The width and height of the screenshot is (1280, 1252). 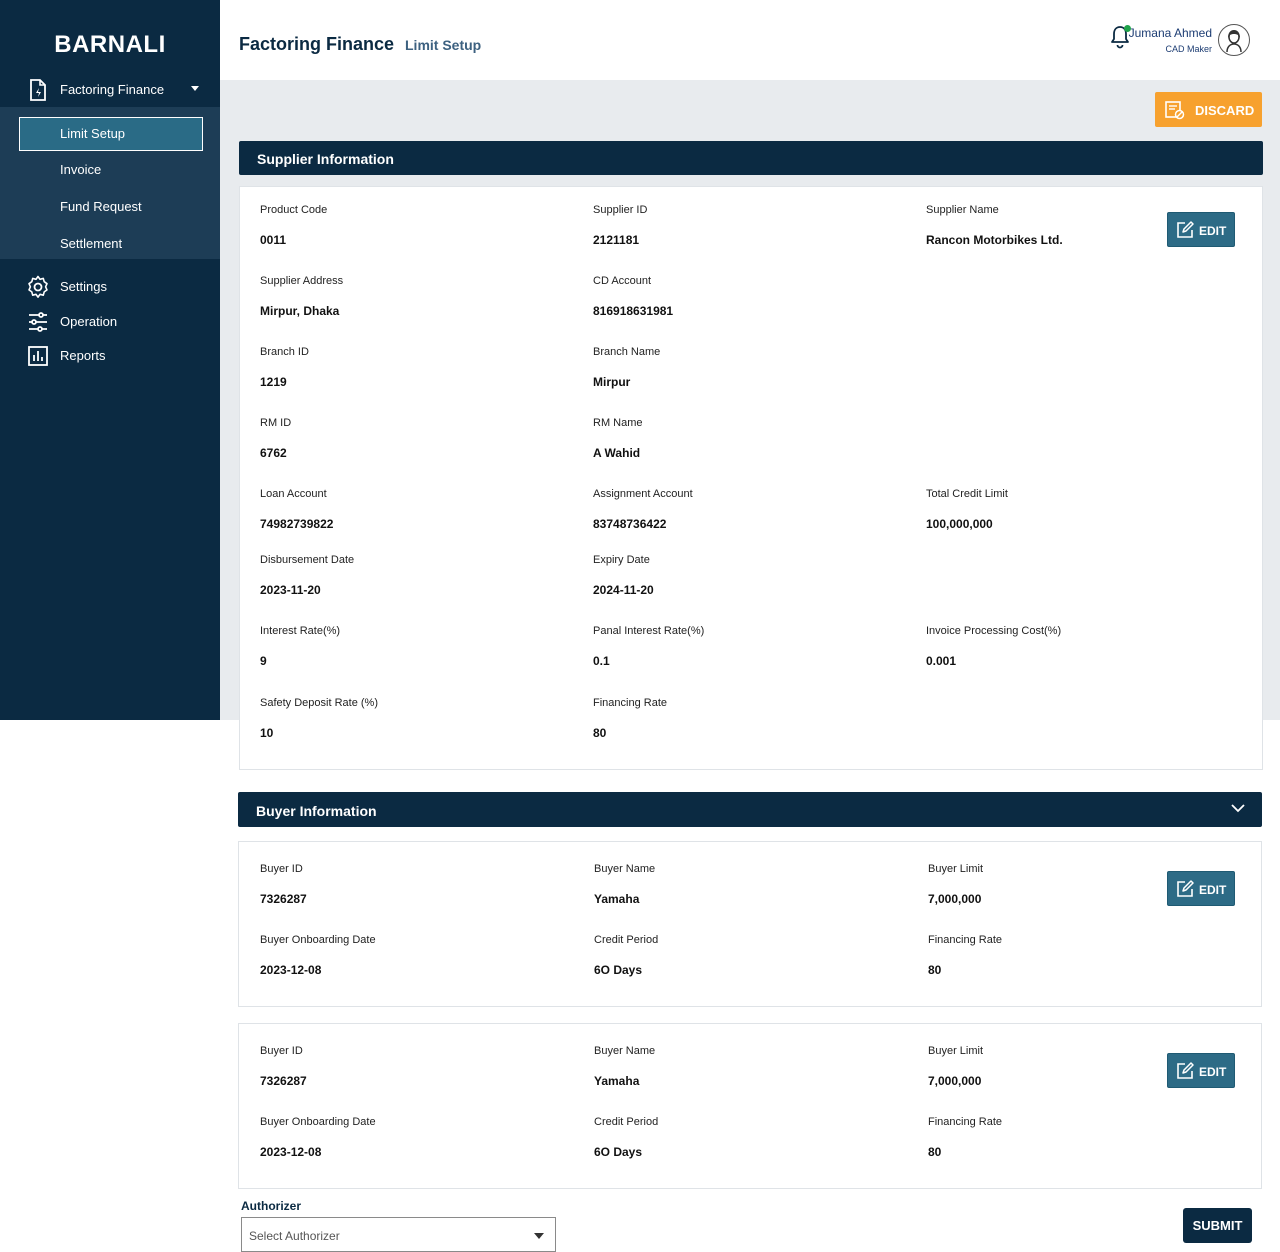 What do you see at coordinates (962, 210) in the screenshot?
I see `field-label: Supplier Name` at bounding box center [962, 210].